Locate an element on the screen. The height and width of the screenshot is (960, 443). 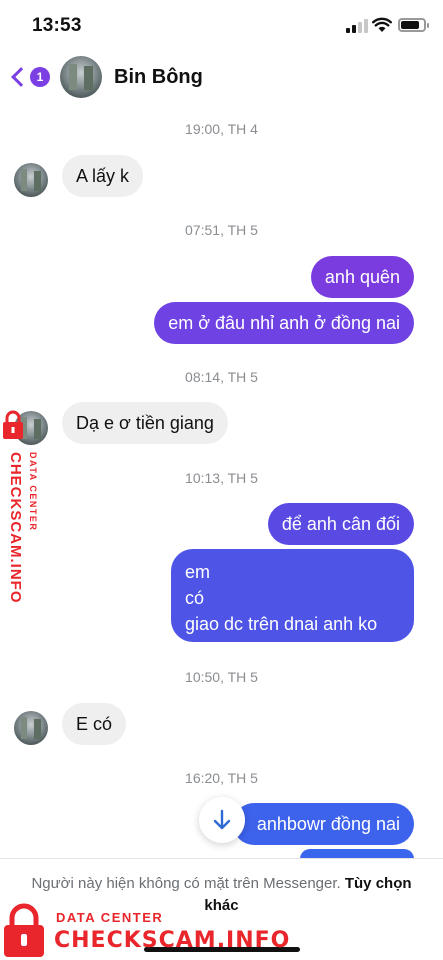
timestamp: 10:50, TH 5 is located at coordinates (221, 677).